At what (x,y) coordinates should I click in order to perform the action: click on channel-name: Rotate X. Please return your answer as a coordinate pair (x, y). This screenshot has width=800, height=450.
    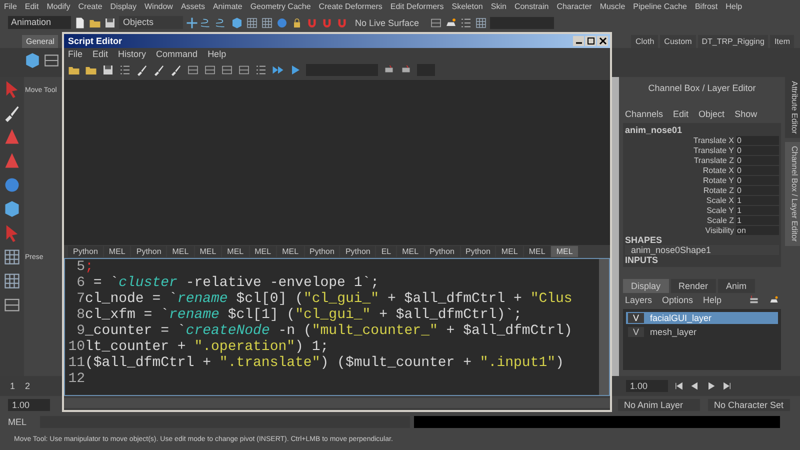
    Looking at the image, I should click on (680, 170).